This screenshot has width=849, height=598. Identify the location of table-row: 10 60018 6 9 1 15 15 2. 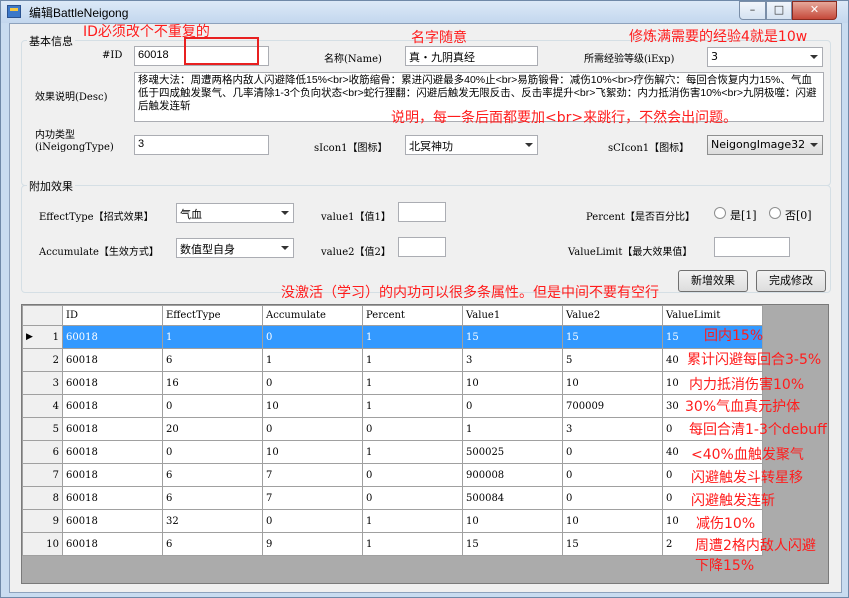
(392, 544).